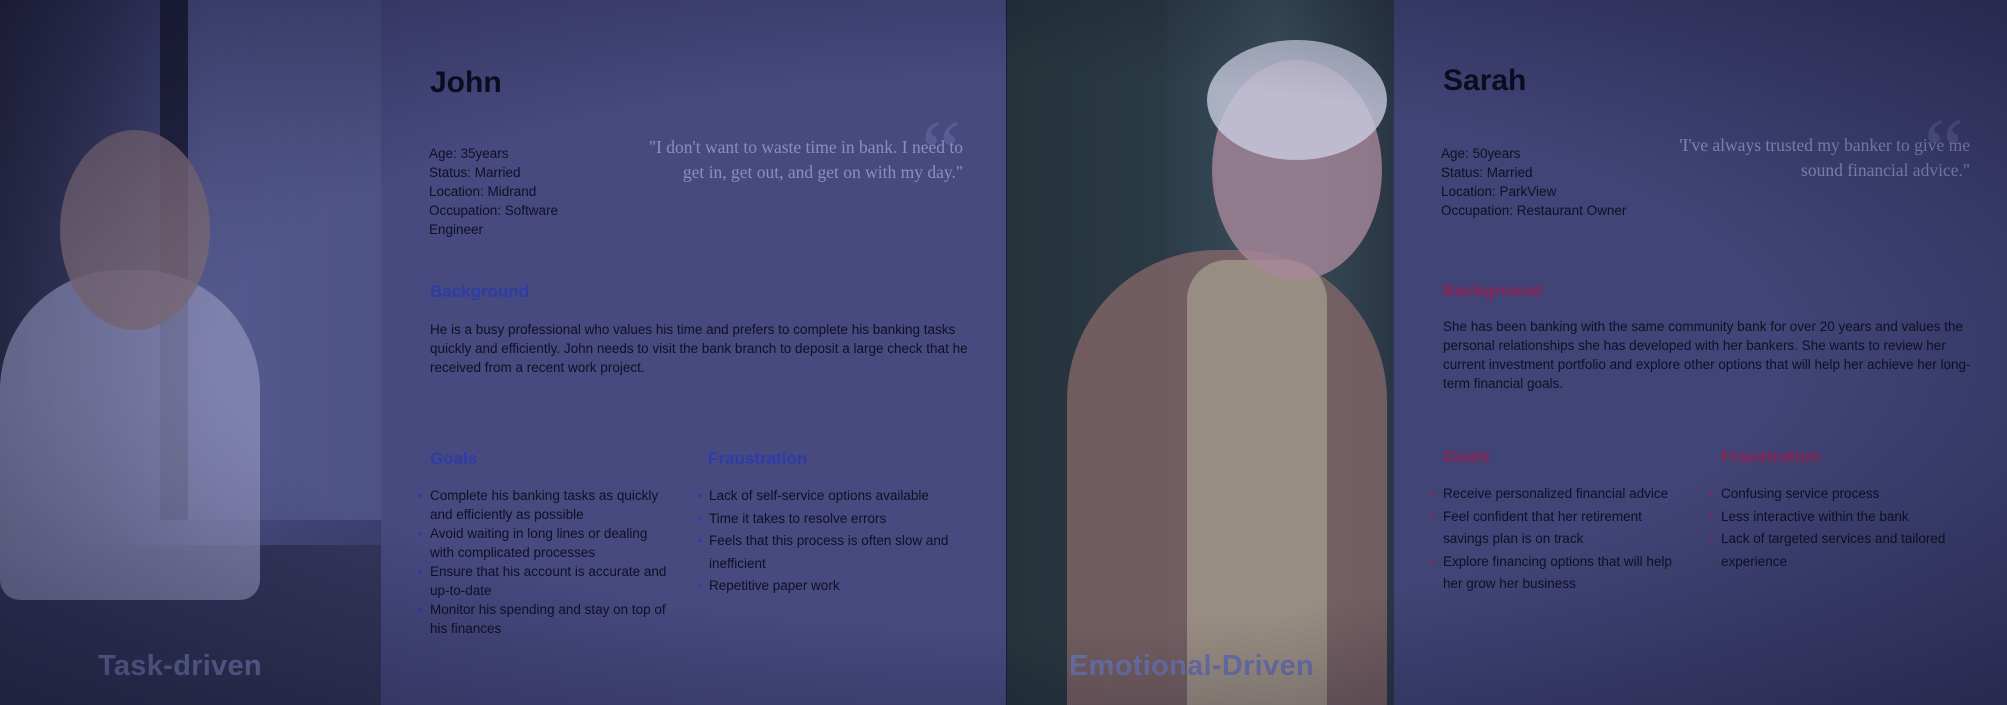 This screenshot has height=705, width=2007. What do you see at coordinates (180, 666) in the screenshot?
I see `persona-type-caption: Task-driven` at bounding box center [180, 666].